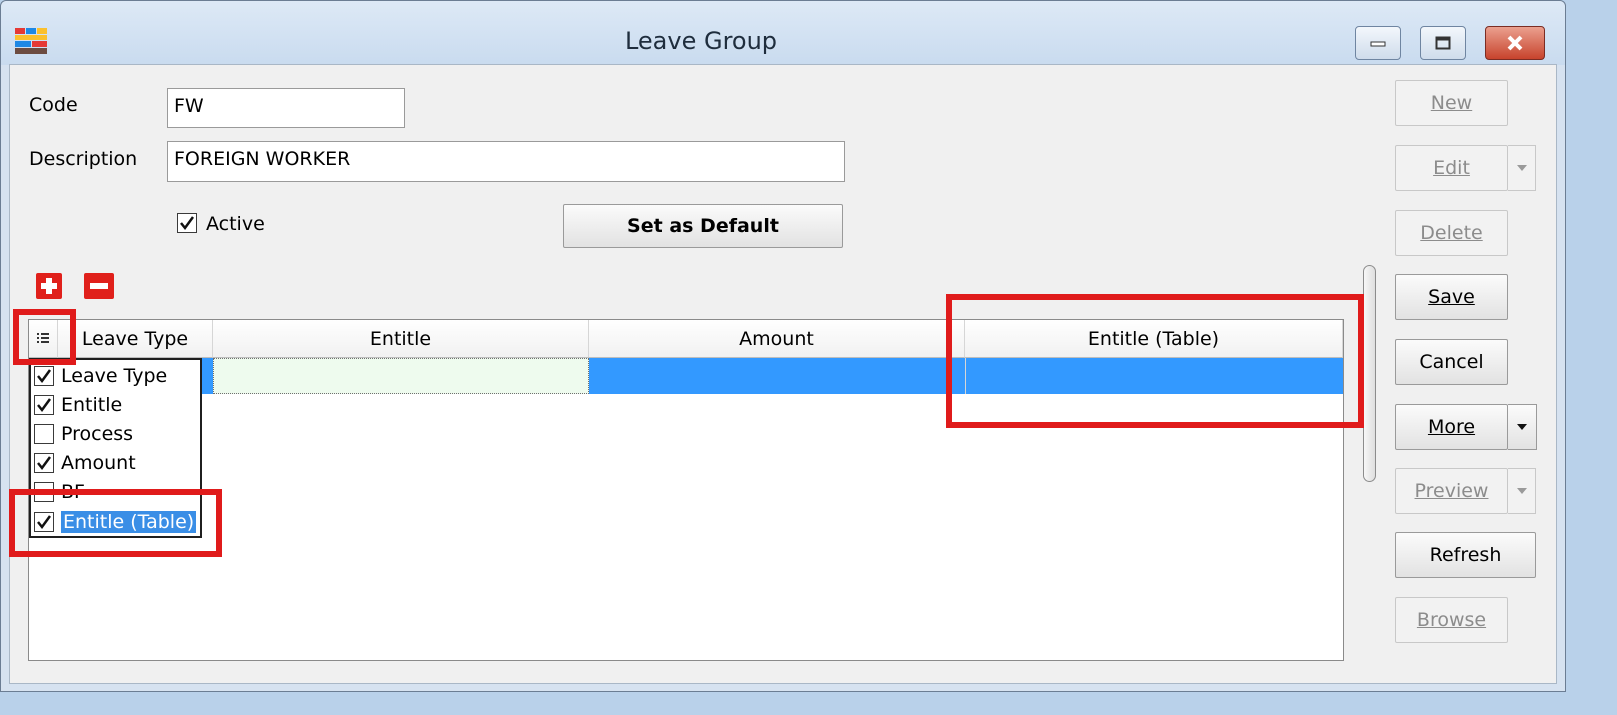 This screenshot has width=1617, height=715. I want to click on new-button: New, so click(1451, 103).